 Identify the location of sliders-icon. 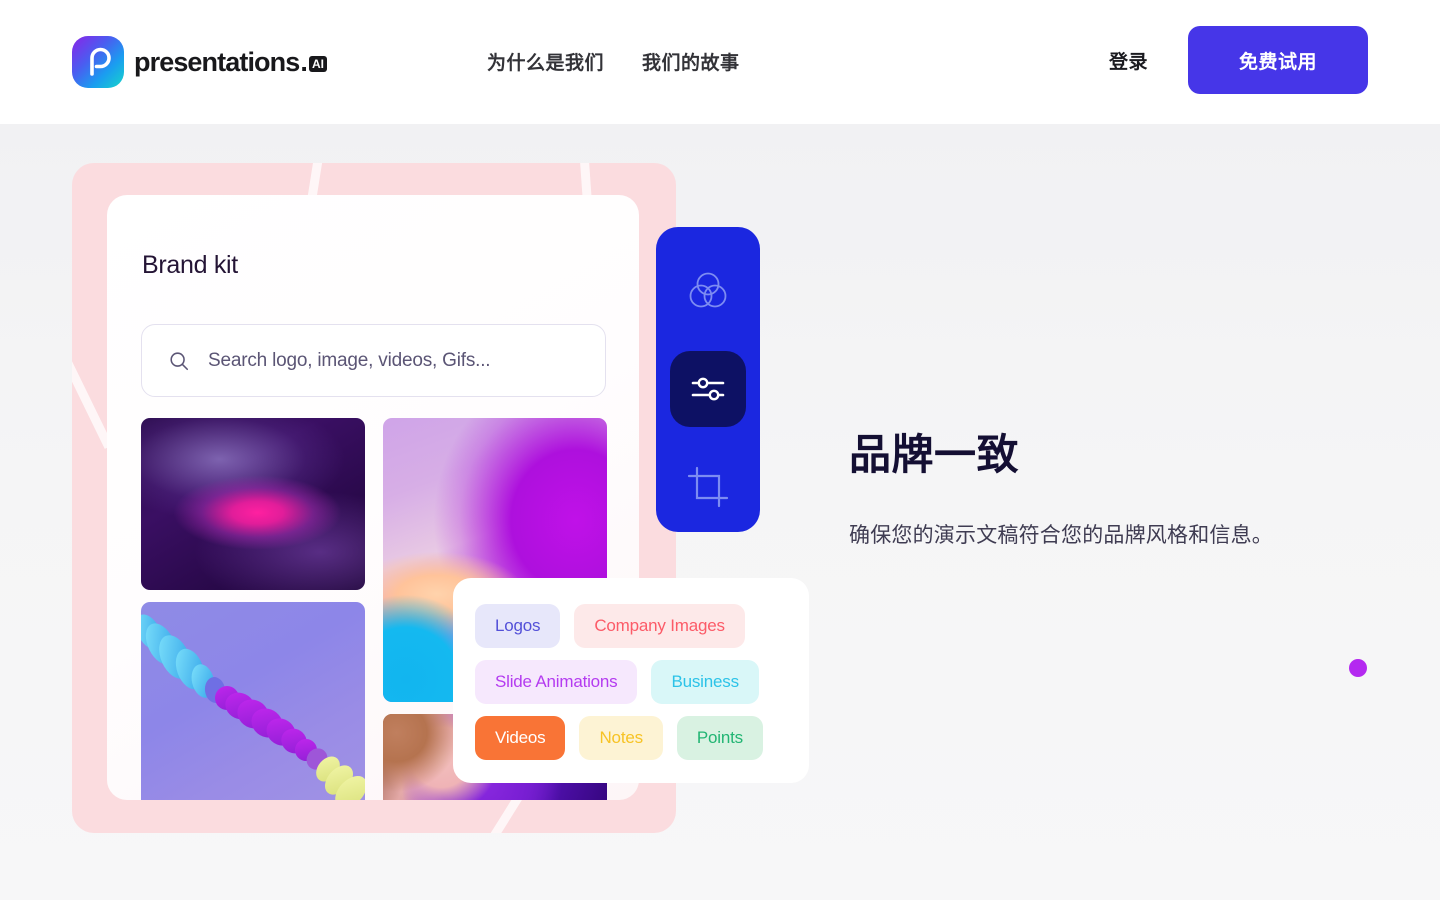
(708, 389).